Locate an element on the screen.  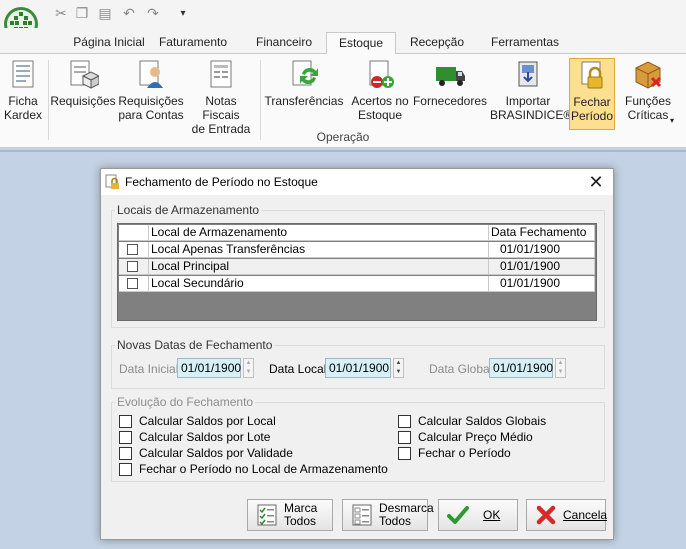
dropdown-arrow-icon: ▾ is located at coordinates (671, 120).